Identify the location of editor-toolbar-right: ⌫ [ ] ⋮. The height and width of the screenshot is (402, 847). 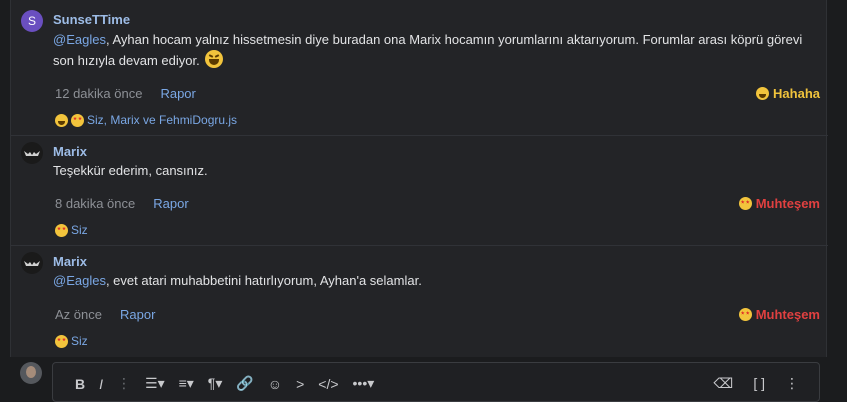
(756, 383).